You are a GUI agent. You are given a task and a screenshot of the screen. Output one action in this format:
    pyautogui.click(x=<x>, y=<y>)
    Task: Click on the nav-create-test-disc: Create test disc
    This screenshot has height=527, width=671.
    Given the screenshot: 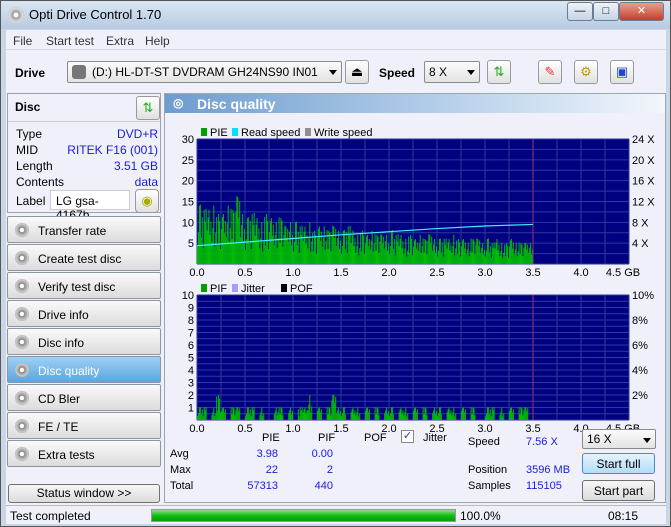 What is the action you would take?
    pyautogui.click(x=84, y=257)
    